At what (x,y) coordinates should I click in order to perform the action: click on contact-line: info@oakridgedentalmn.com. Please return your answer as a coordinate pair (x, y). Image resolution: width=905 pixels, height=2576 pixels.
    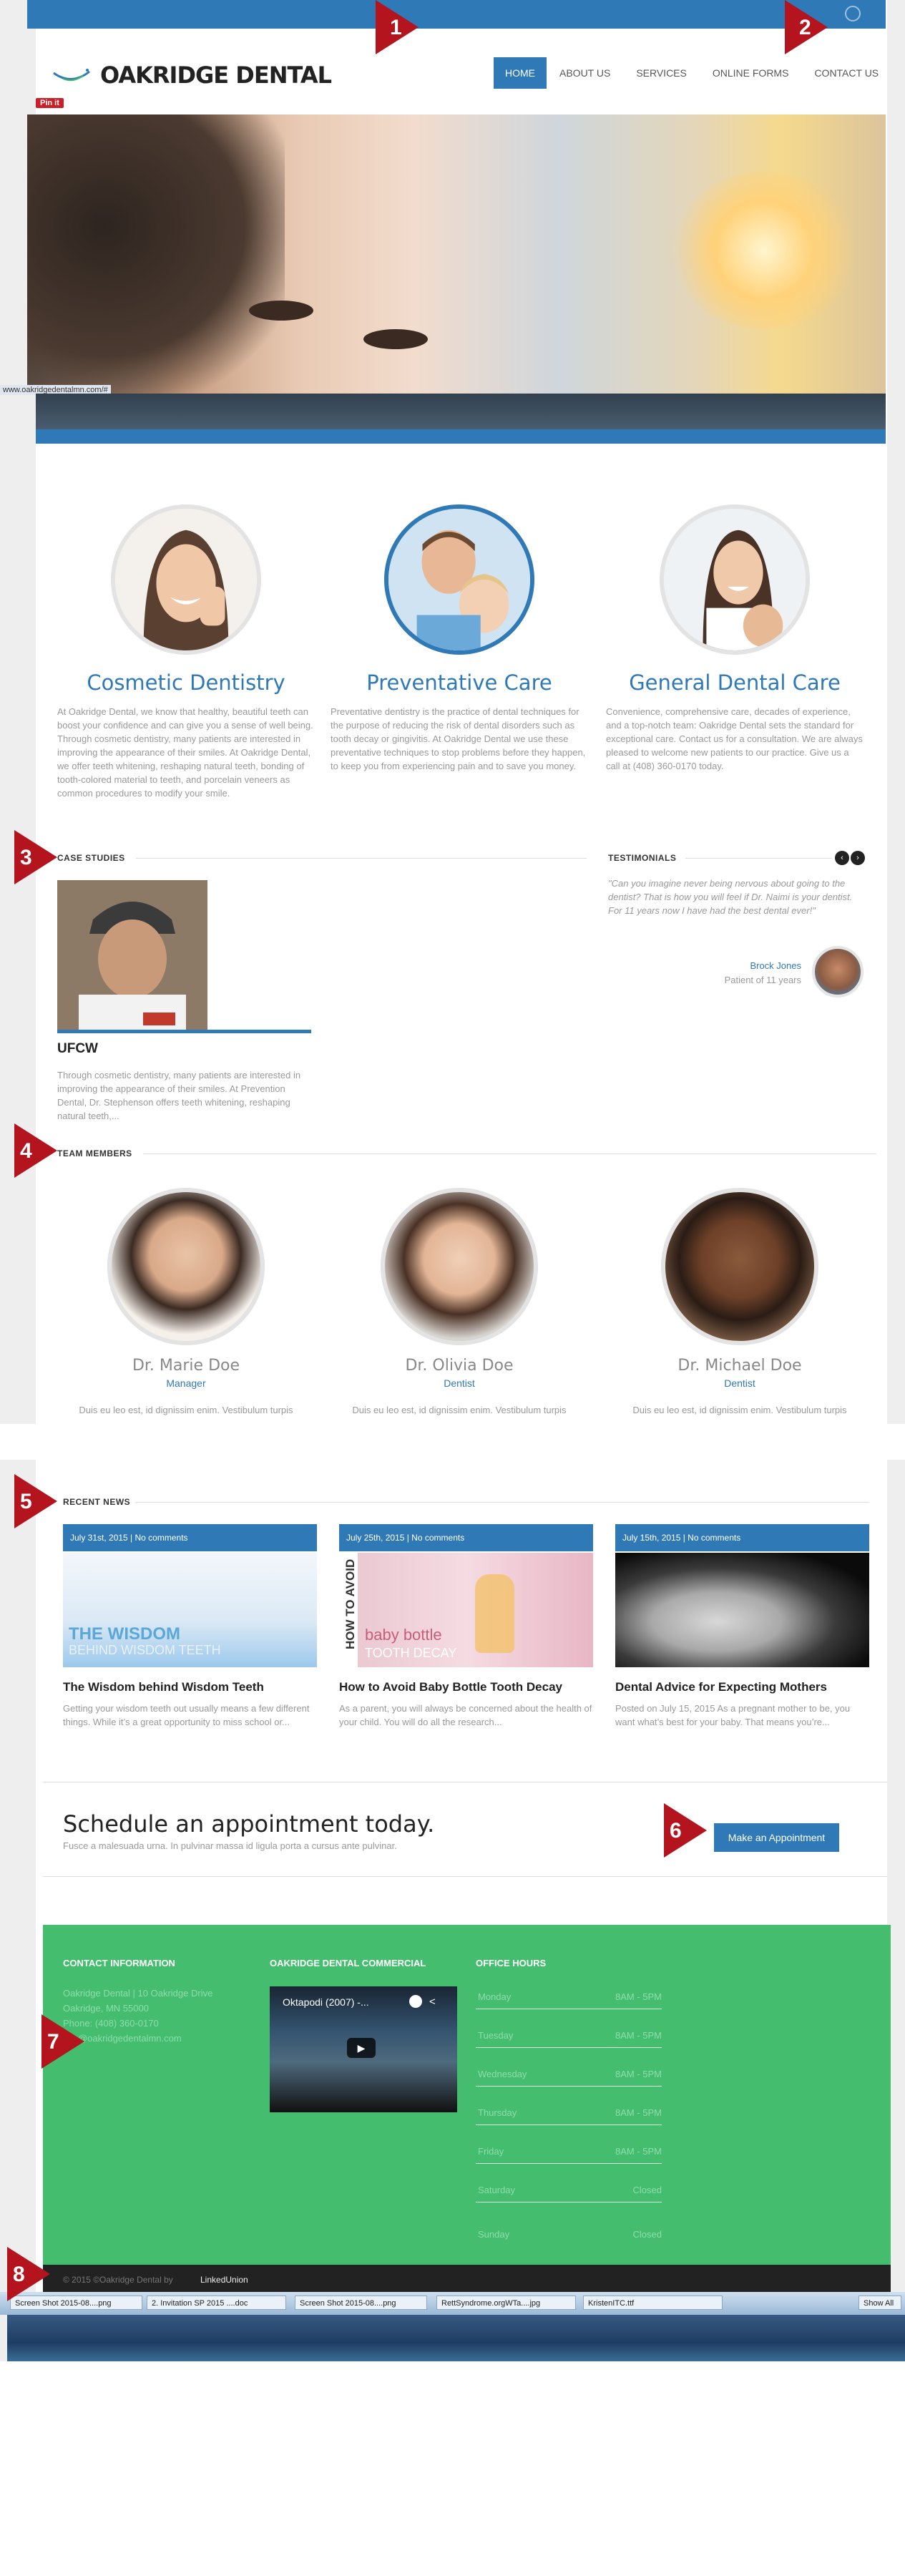
    Looking at the image, I should click on (152, 2038).